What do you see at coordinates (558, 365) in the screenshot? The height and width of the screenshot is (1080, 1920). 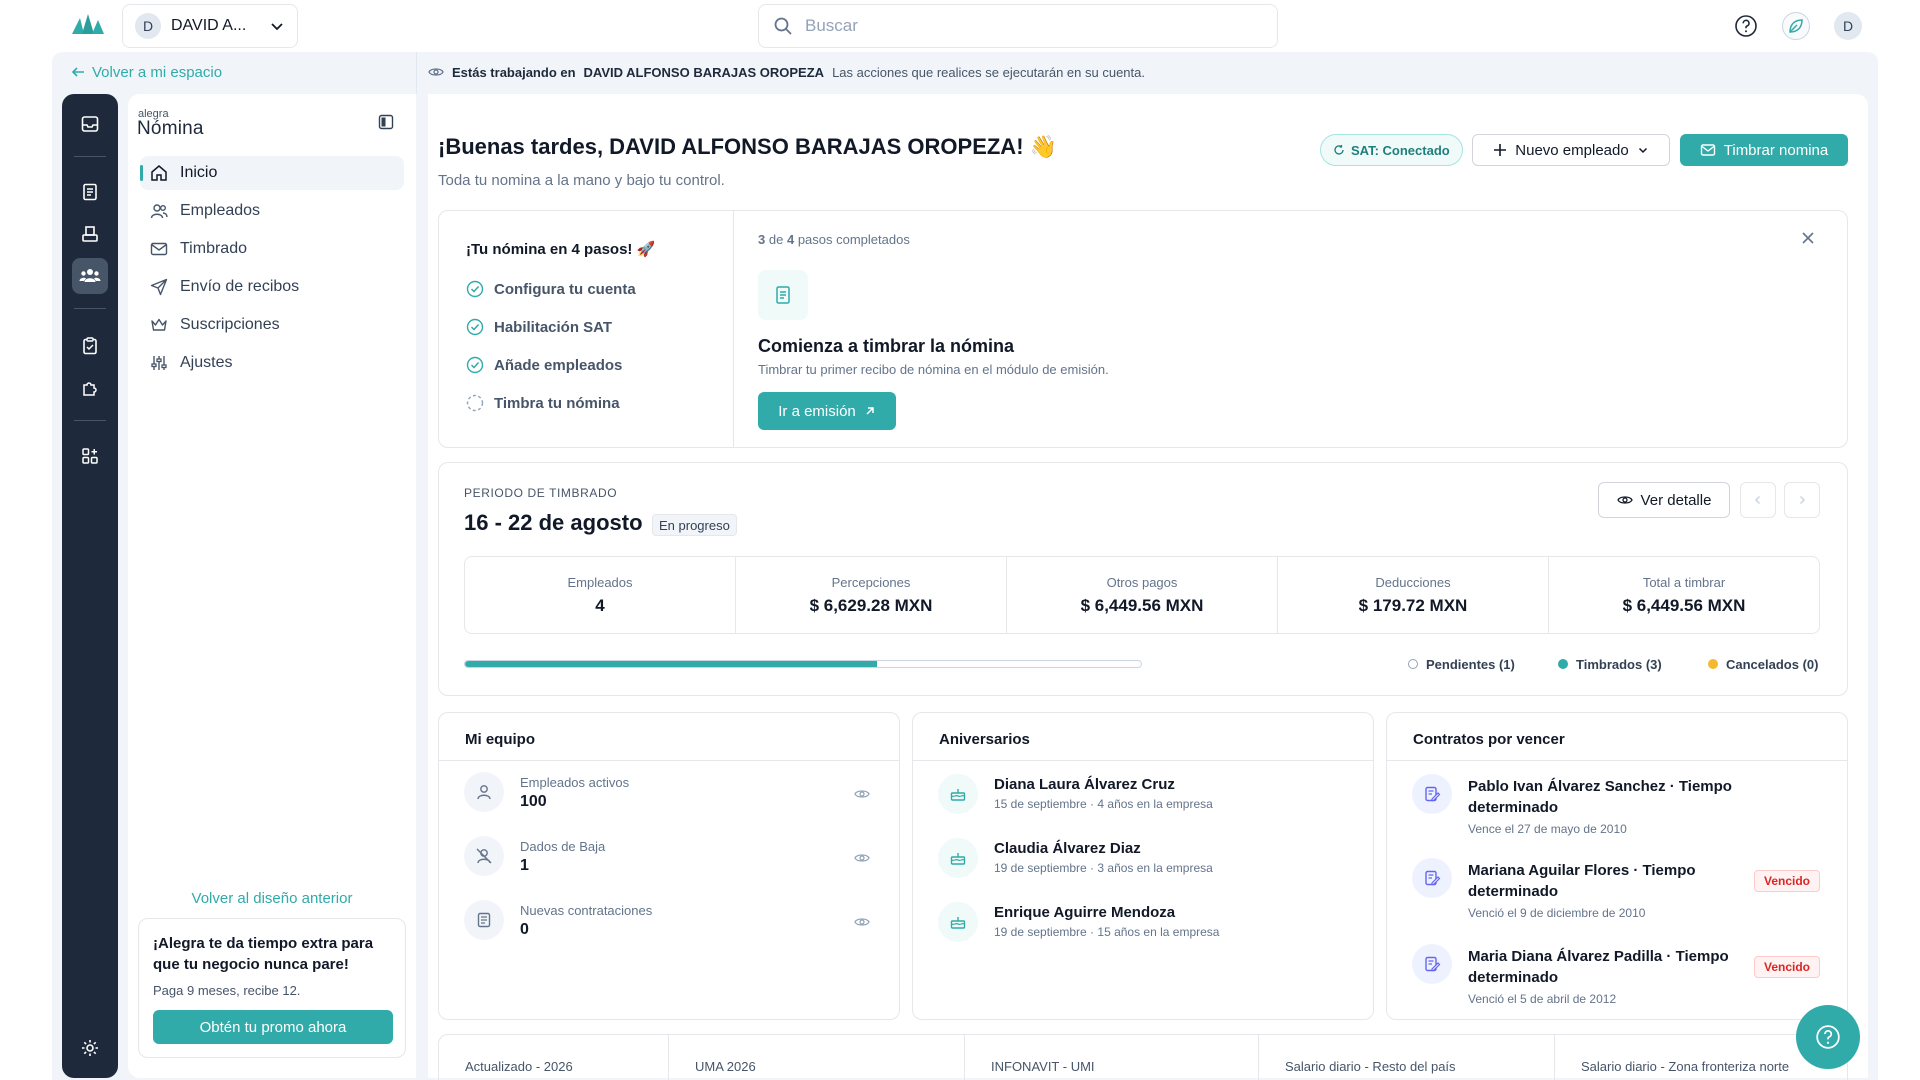 I see `step-label: Añade empleados` at bounding box center [558, 365].